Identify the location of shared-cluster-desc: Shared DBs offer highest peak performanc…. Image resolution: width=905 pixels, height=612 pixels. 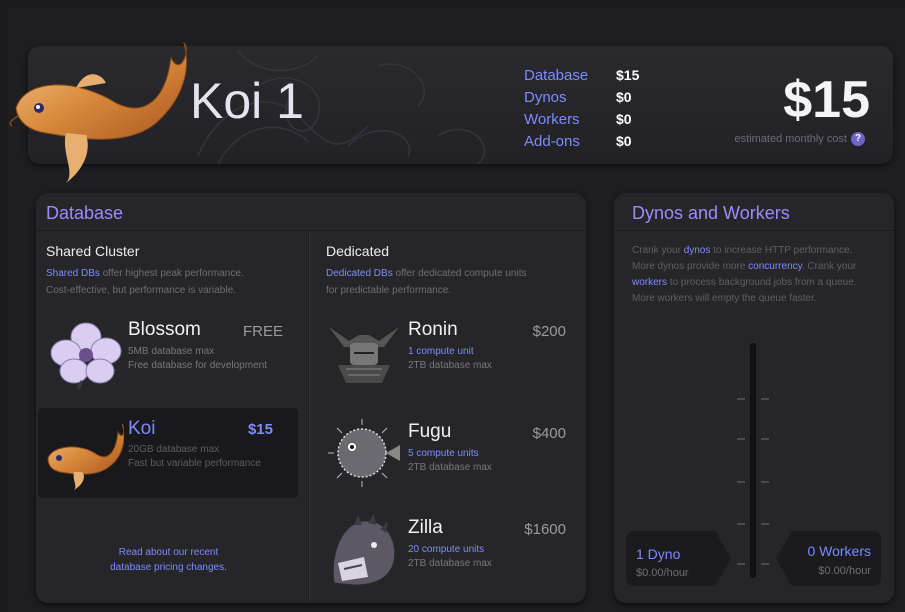
(145, 282).